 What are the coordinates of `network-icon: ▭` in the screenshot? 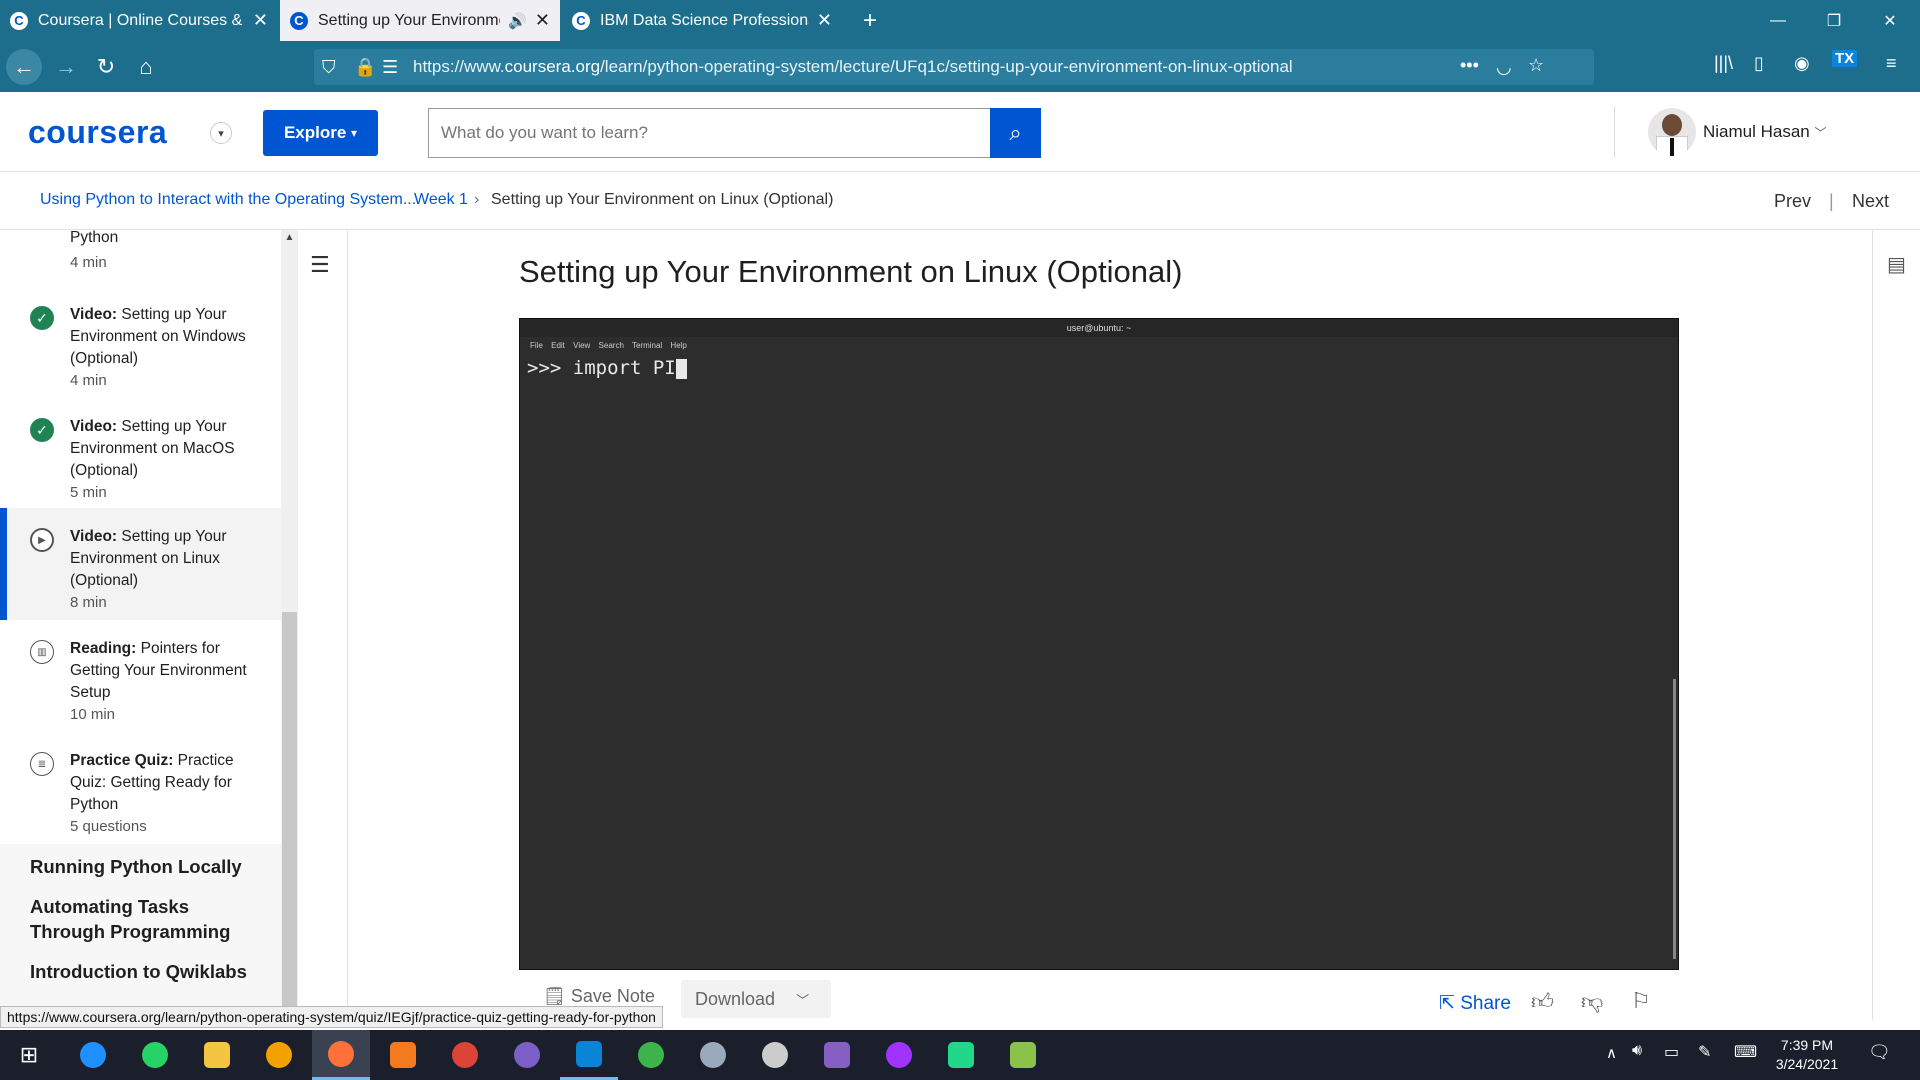 It's located at (1671, 1052).